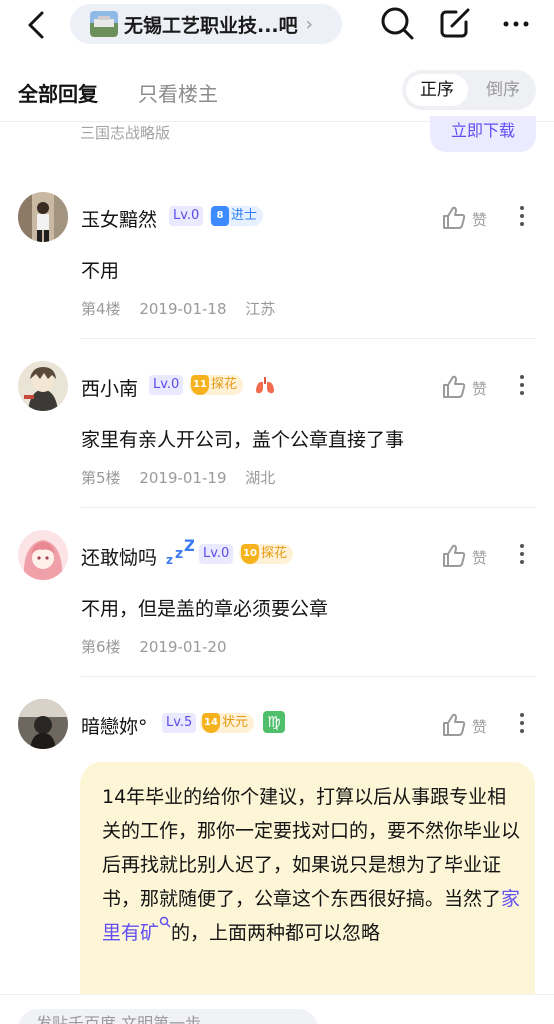 This screenshot has width=554, height=1024. I want to click on post-location: 江苏, so click(260, 309).